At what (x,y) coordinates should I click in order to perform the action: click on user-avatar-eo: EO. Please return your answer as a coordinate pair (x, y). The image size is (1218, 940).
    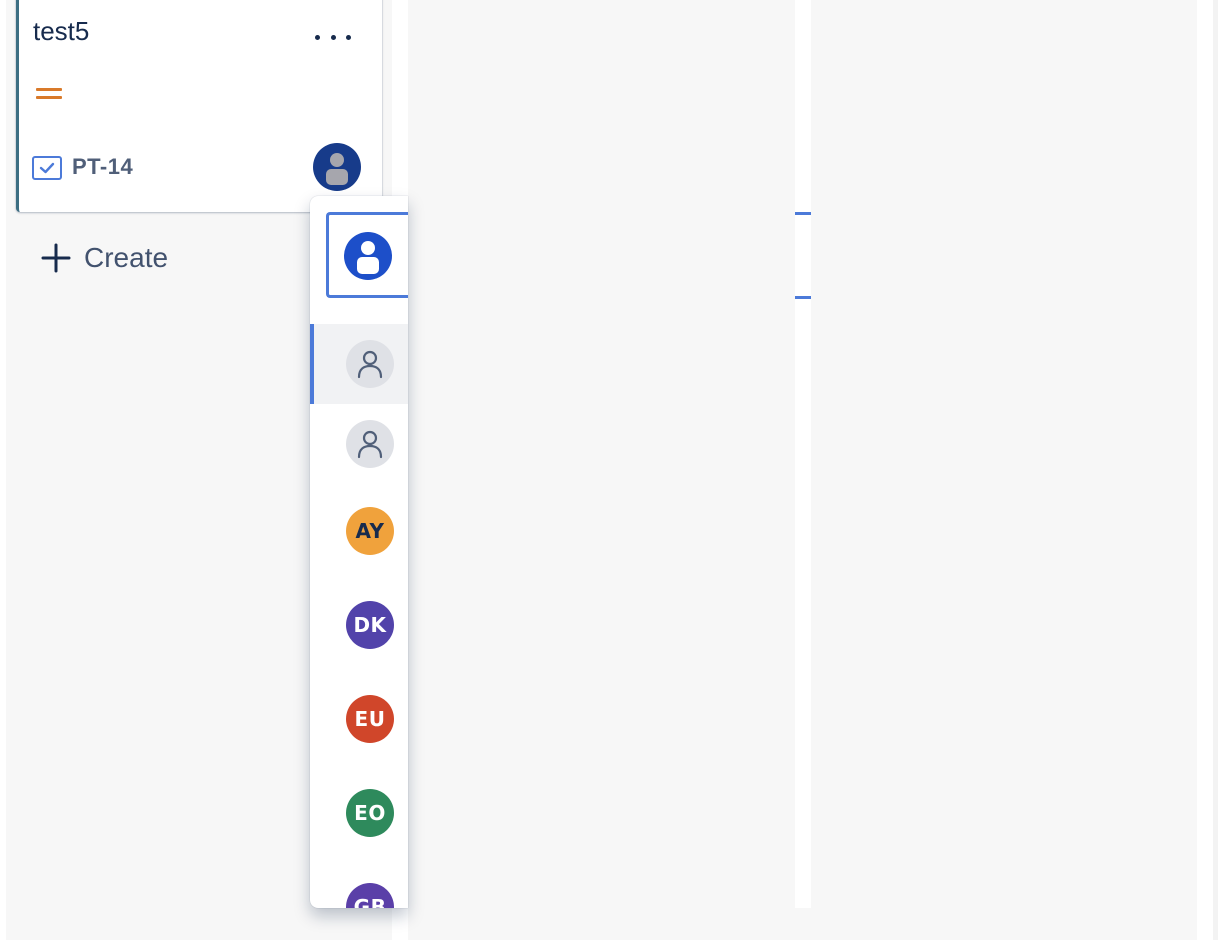
    Looking at the image, I should click on (370, 813).